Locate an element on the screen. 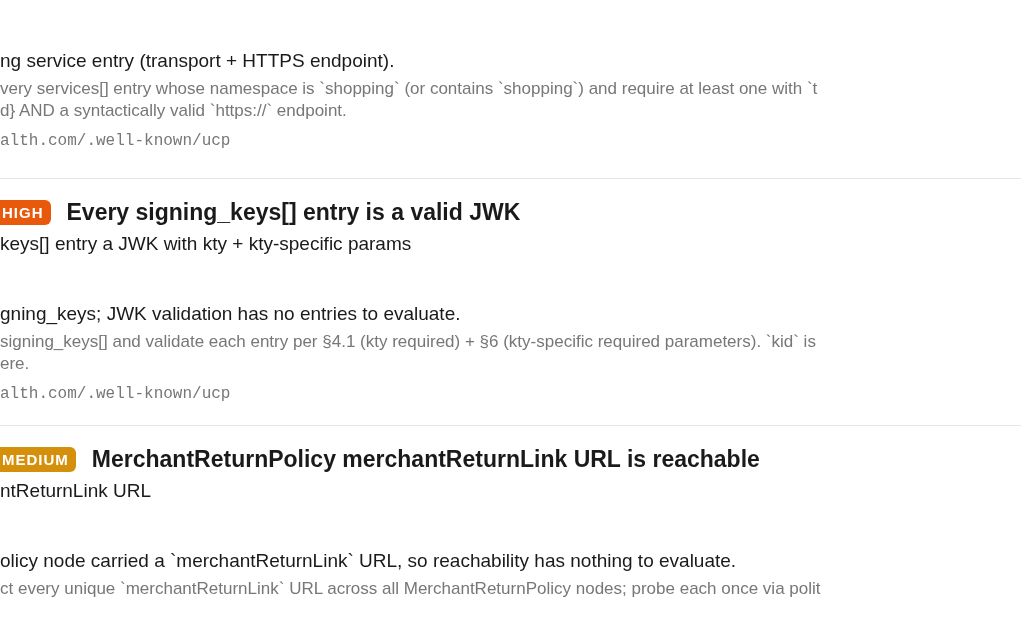  check-description: keys[] entry a JWK with kty + kty-specific params is located at coordinates (206, 244).